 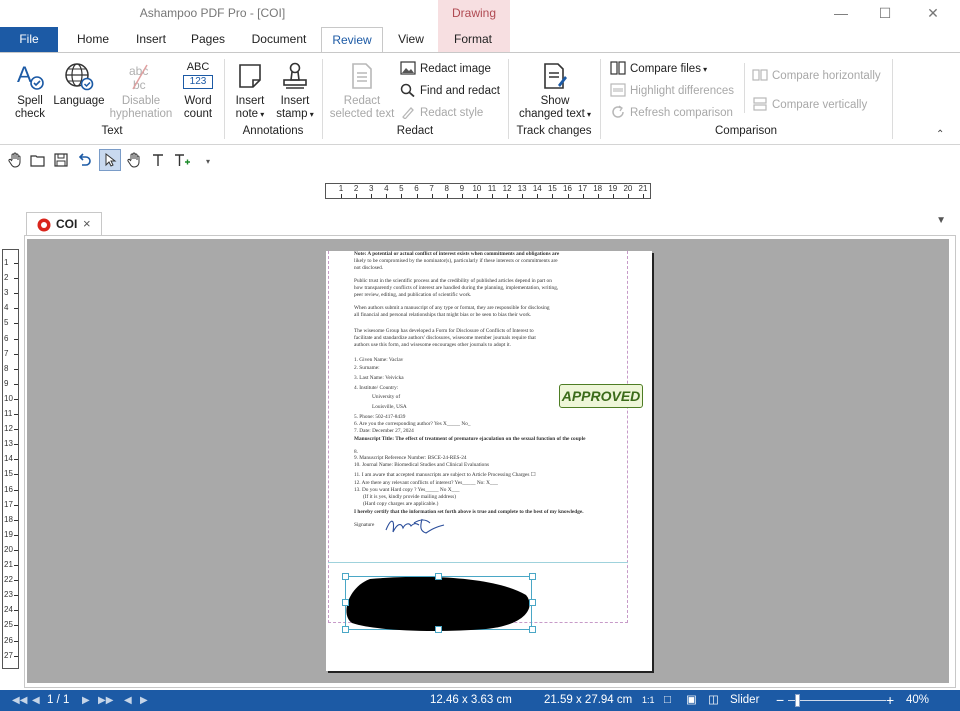 What do you see at coordinates (61, 162) in the screenshot?
I see `save-icon` at bounding box center [61, 162].